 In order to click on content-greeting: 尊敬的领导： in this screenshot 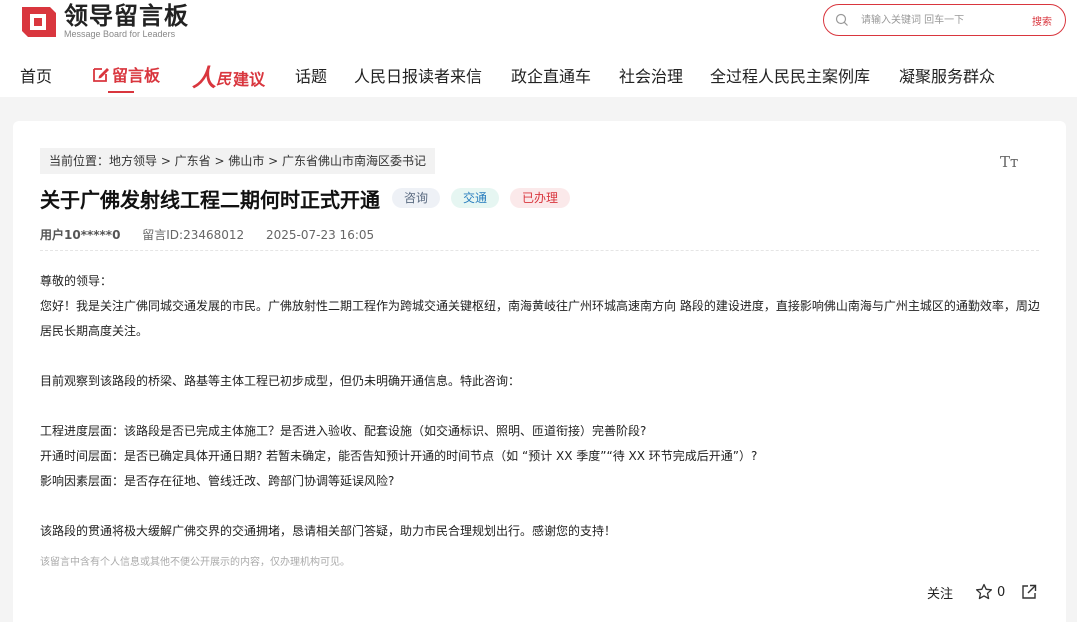, I will do `click(76, 281)`.